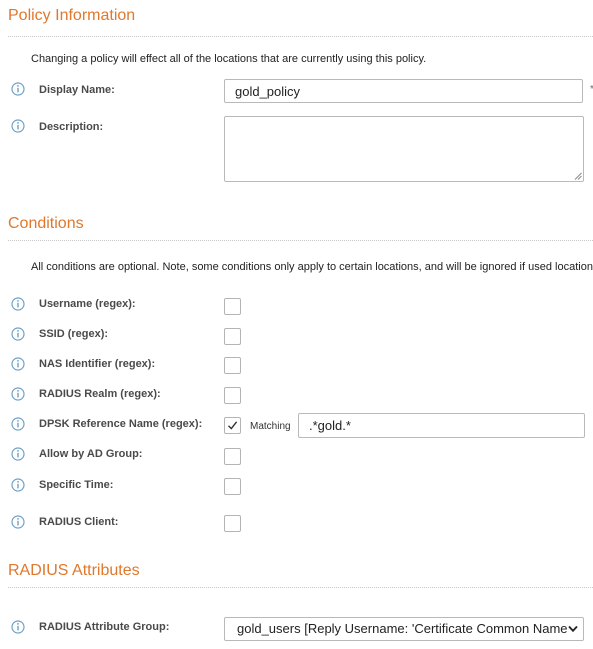 The image size is (593, 649). Describe the element at coordinates (232, 486) in the screenshot. I see `condition-checkbox-specific-time` at that location.